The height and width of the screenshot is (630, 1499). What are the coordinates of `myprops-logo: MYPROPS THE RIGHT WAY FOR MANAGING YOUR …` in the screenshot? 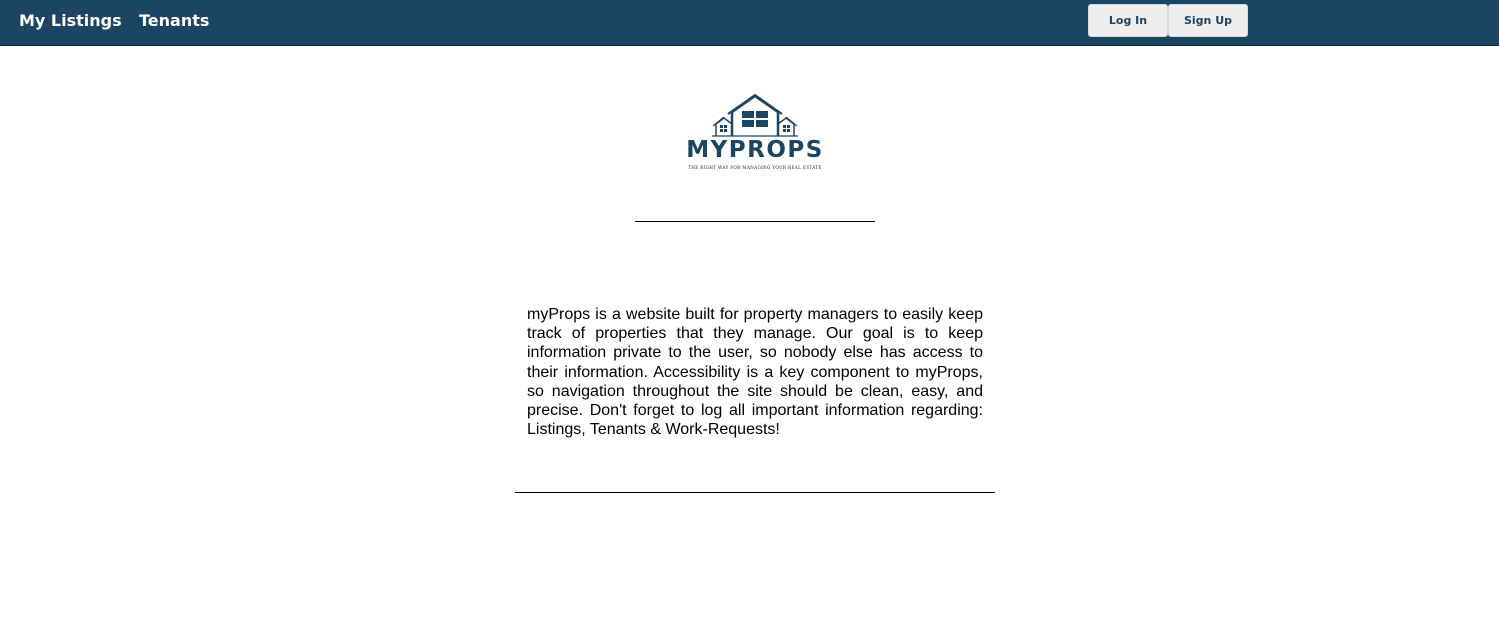 It's located at (755, 134).